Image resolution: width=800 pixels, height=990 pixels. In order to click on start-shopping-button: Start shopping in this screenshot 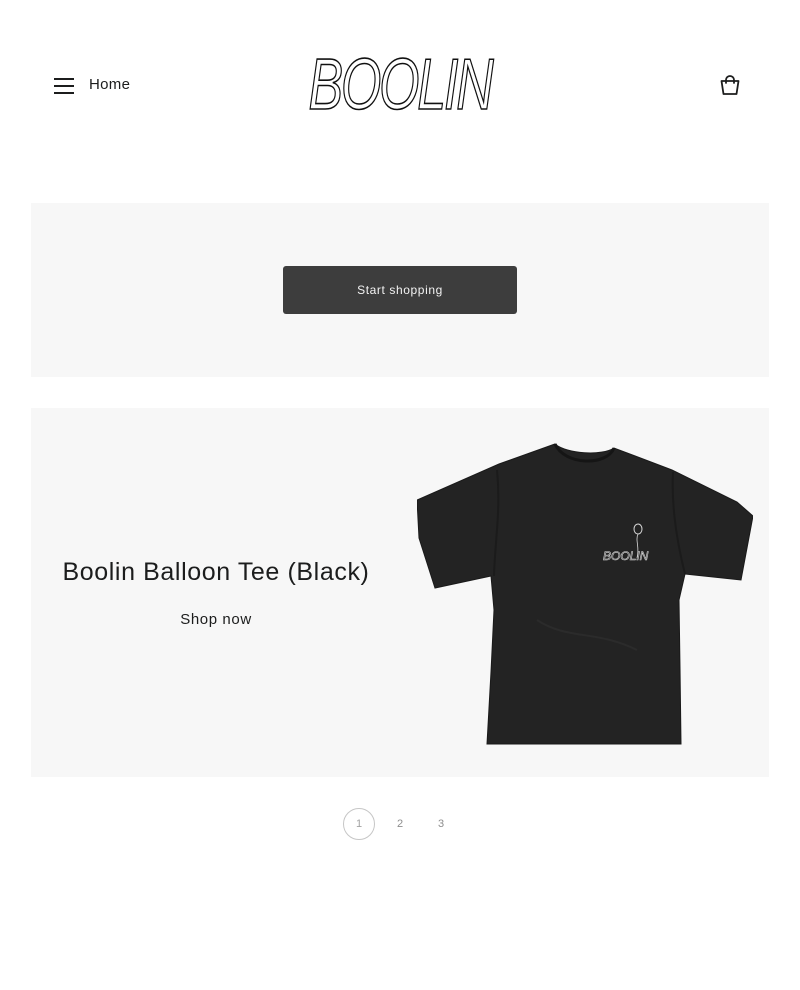, I will do `click(400, 290)`.